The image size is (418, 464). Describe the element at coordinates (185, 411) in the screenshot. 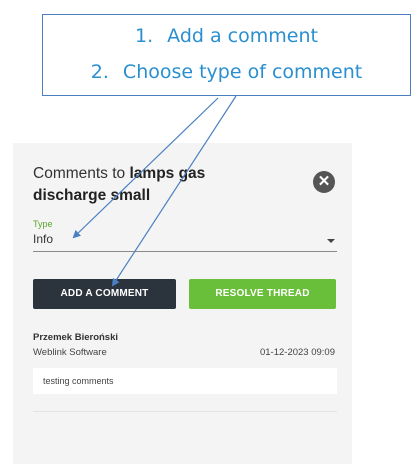

I see `divider` at that location.